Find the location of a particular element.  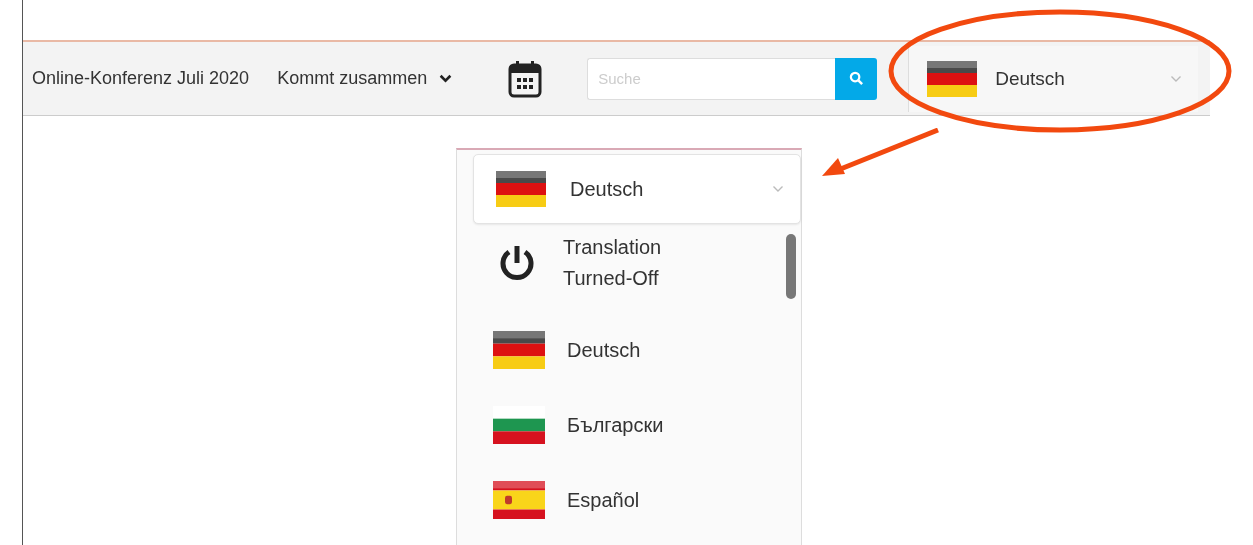

search-button is located at coordinates (856, 78).